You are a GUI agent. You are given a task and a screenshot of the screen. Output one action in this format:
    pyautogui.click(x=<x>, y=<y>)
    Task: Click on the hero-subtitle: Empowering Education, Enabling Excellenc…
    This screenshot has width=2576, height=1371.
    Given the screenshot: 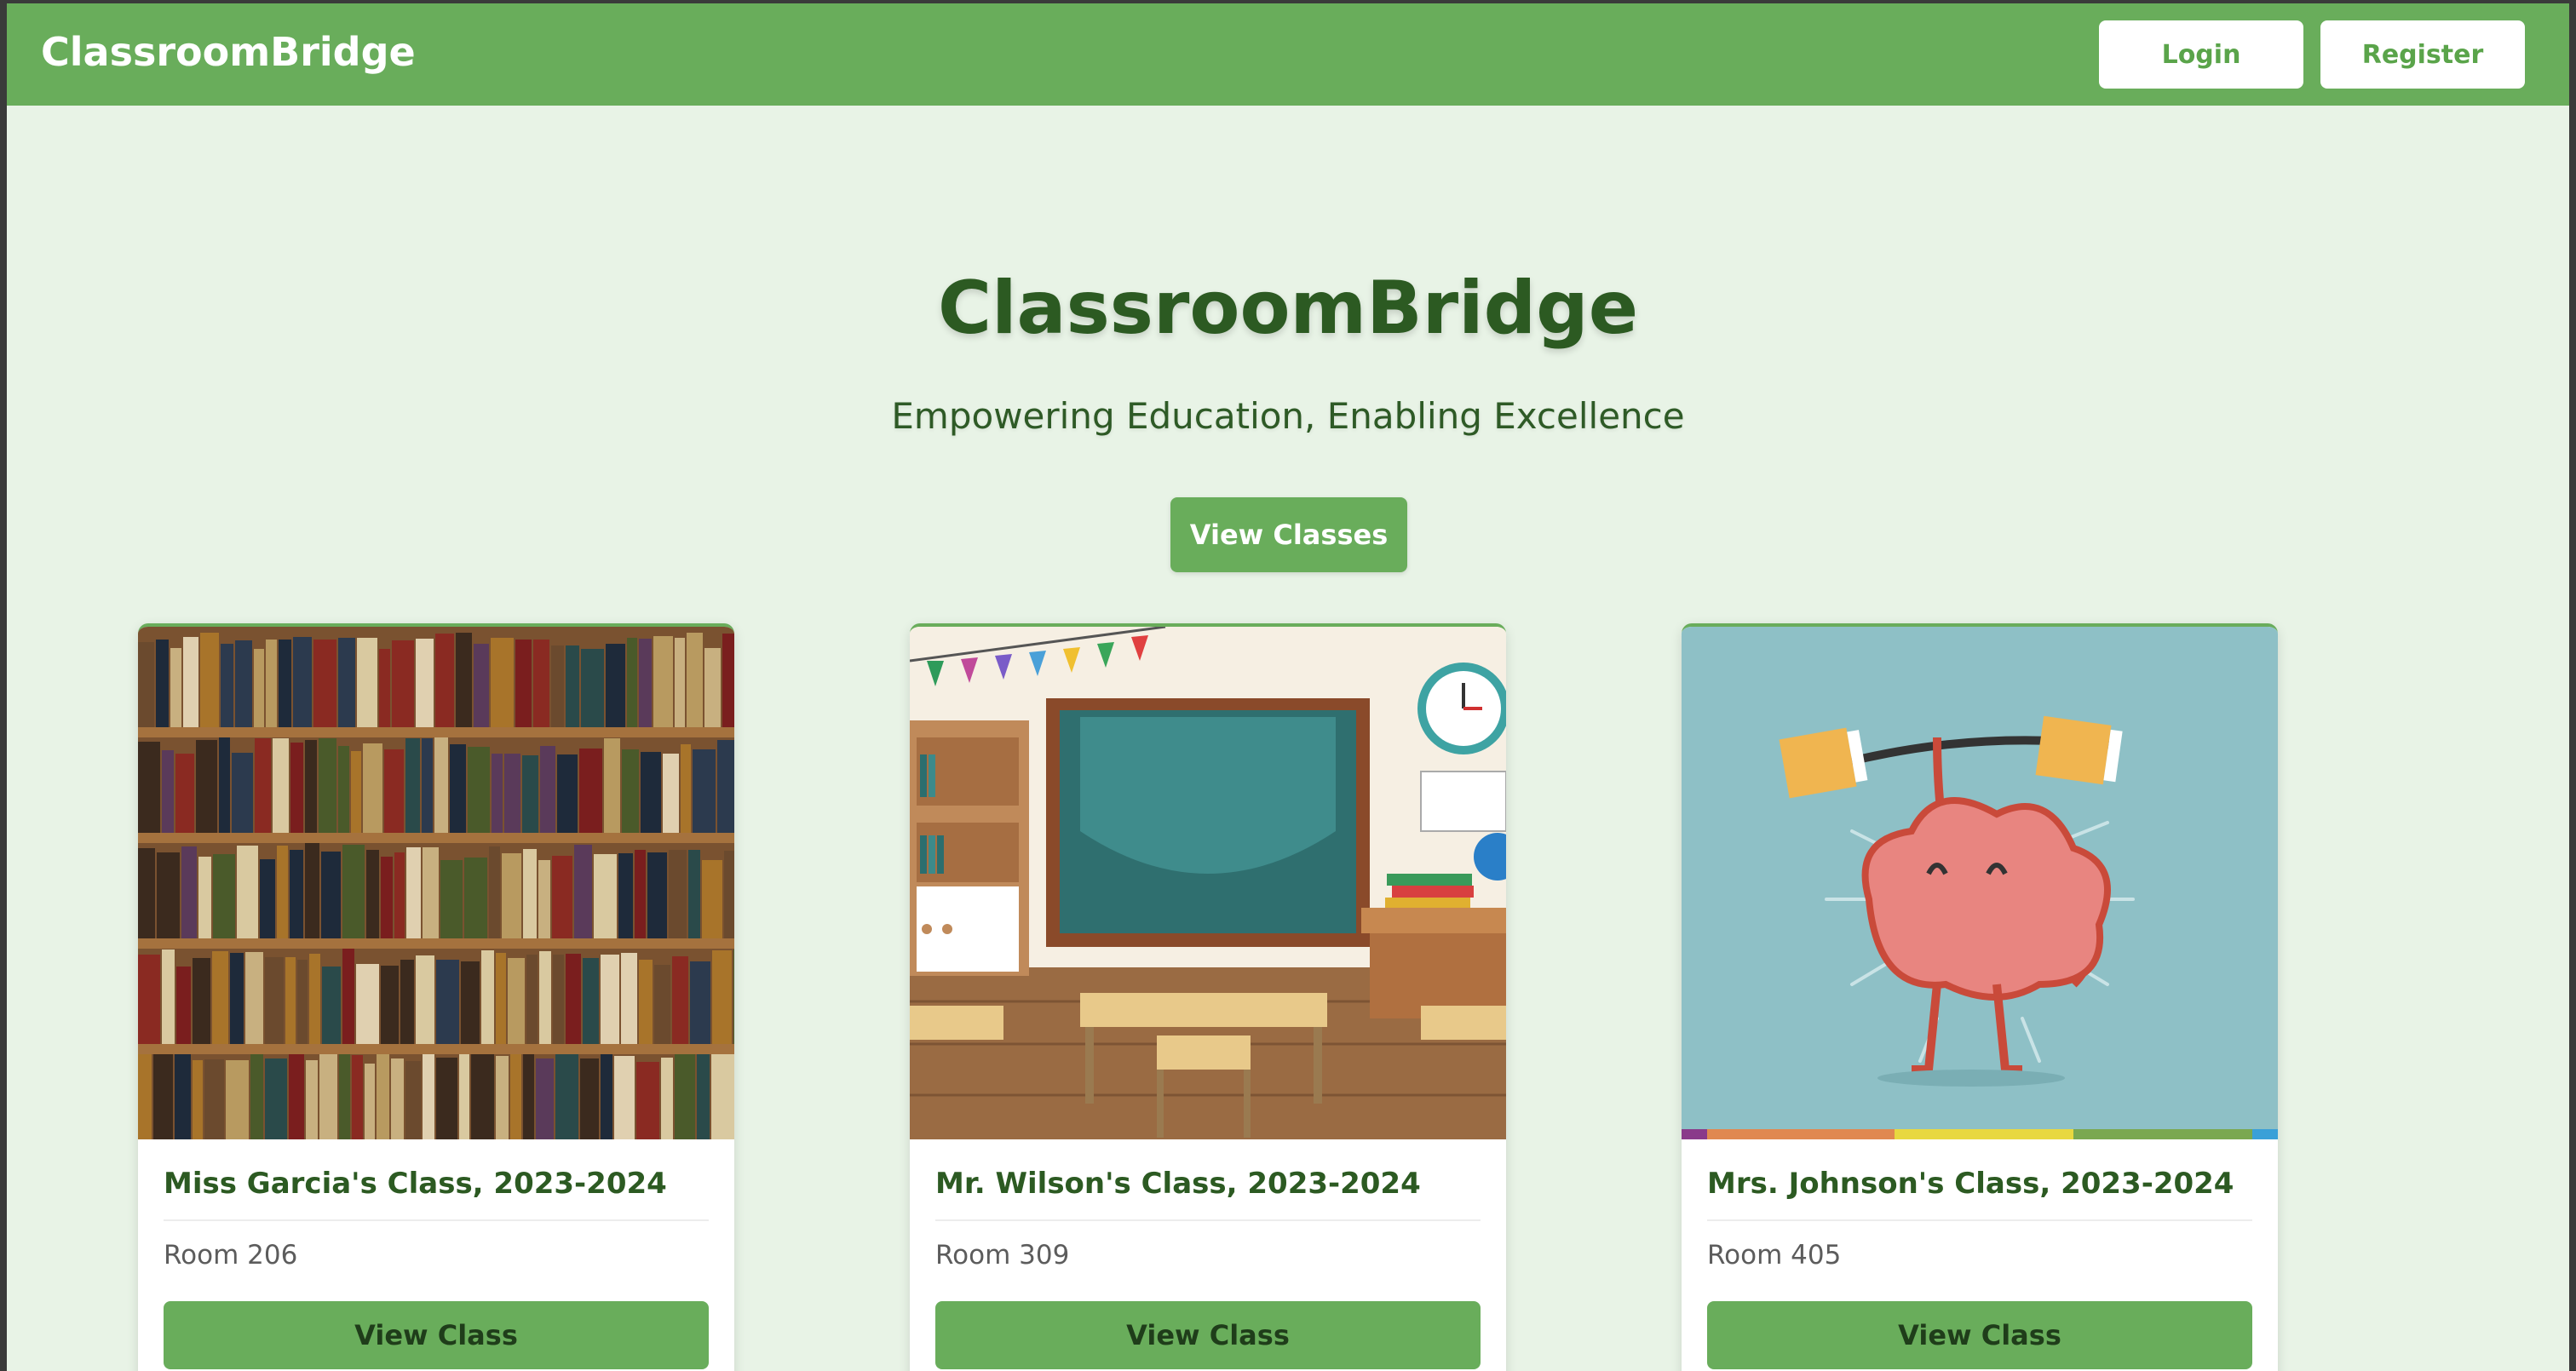 What is the action you would take?
    pyautogui.click(x=1288, y=416)
    